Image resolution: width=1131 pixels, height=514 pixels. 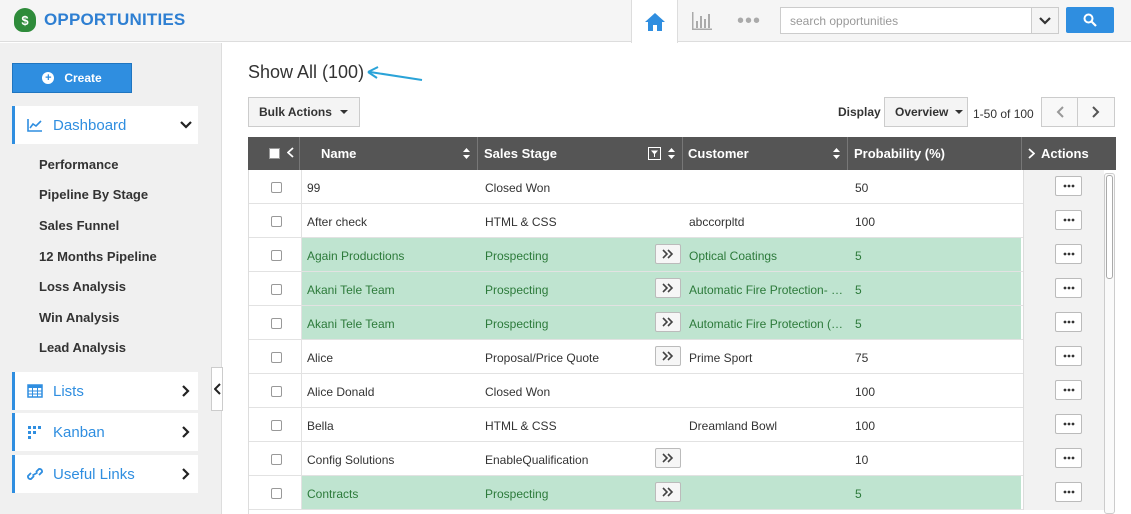 What do you see at coordinates (676, 425) in the screenshot?
I see `table-row: Bella HTML & CSS Dreamland Bowl 100` at bounding box center [676, 425].